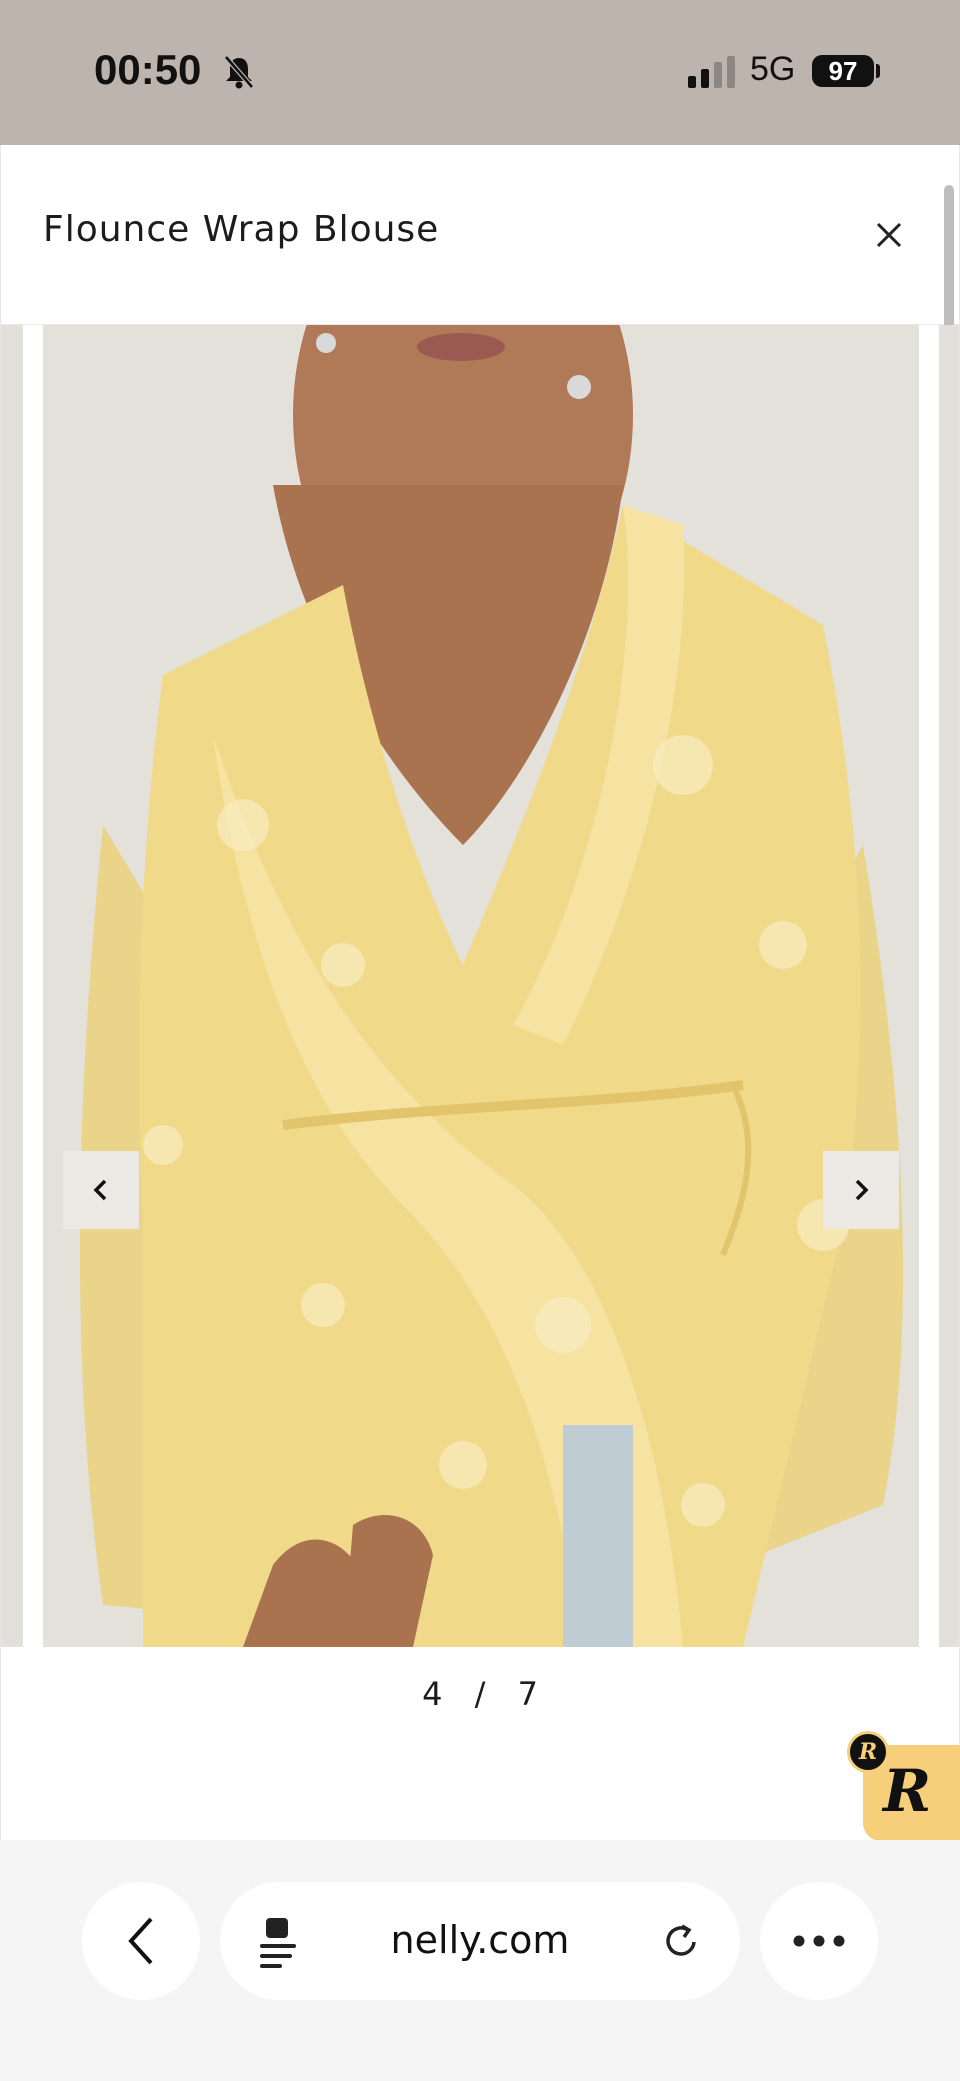 The image size is (960, 2081). I want to click on next-image-button, so click(861, 1190).